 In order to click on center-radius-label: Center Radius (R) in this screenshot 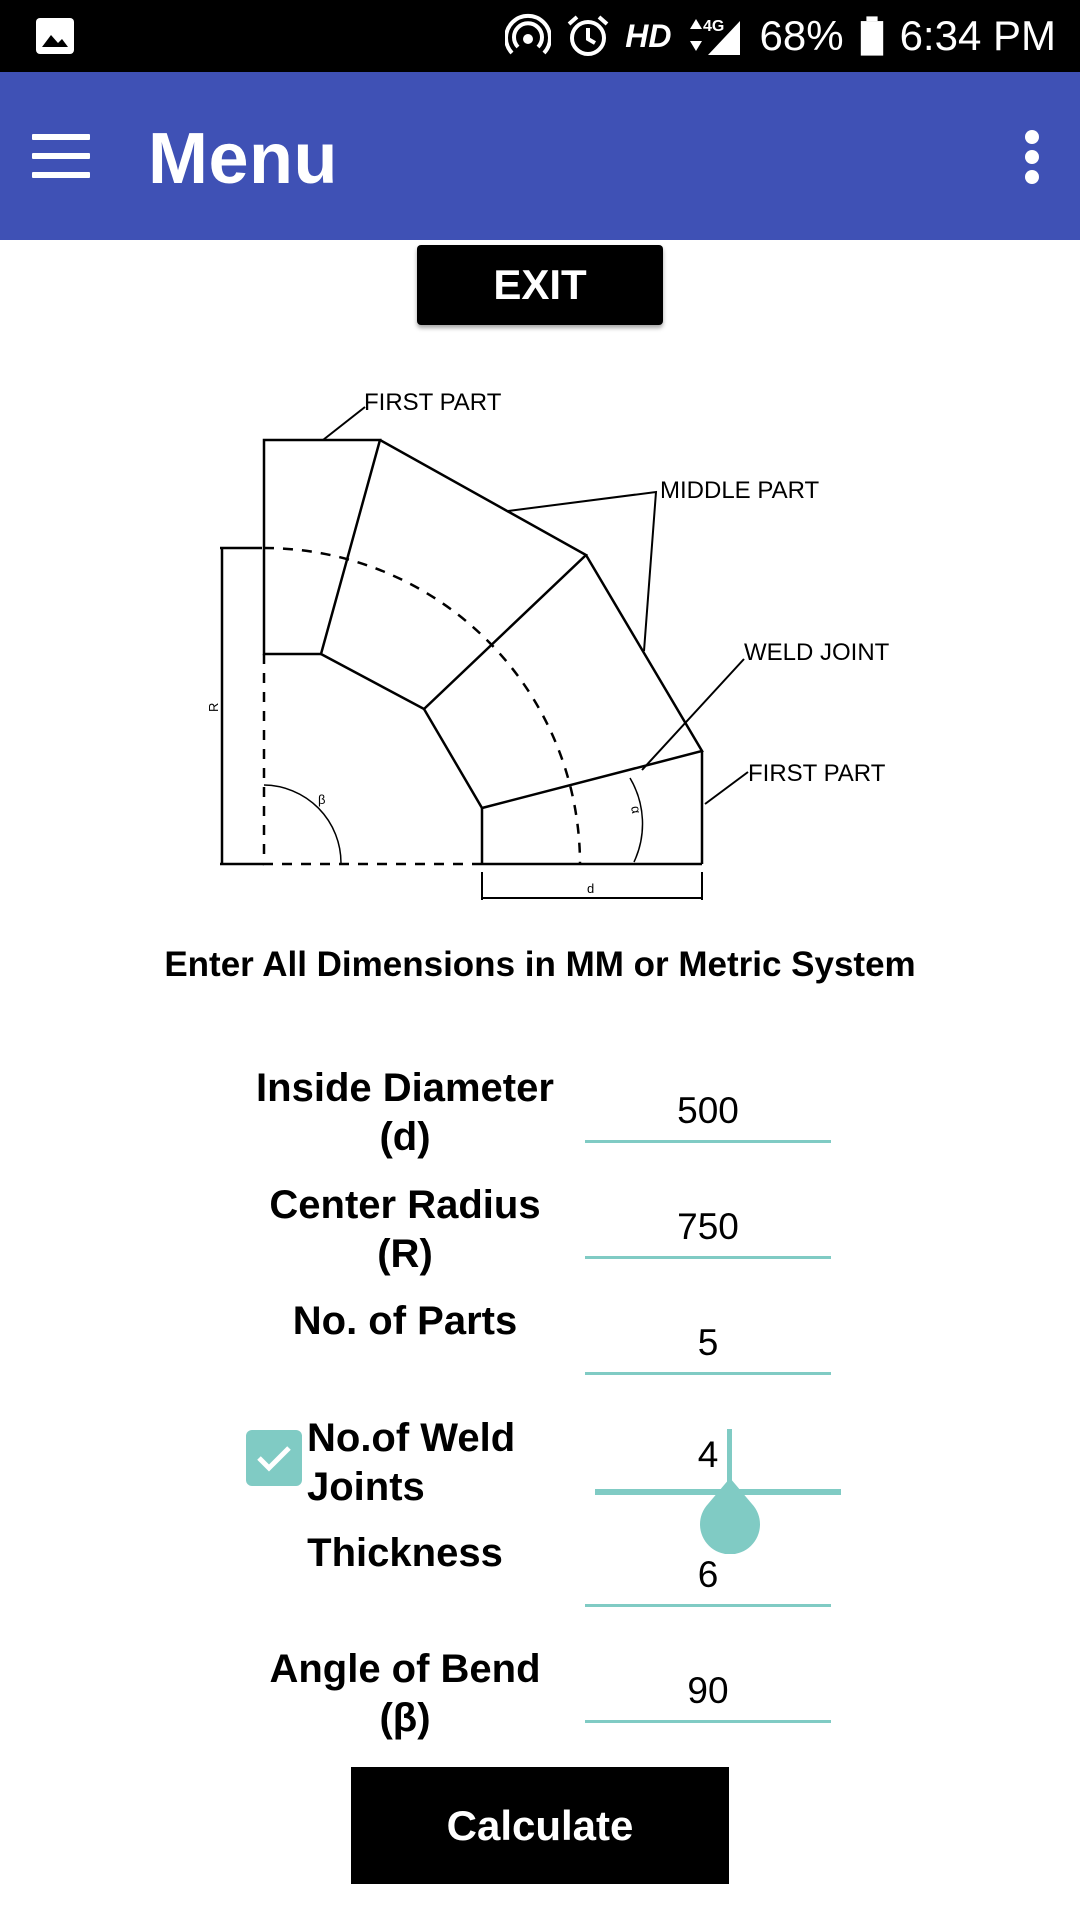, I will do `click(405, 1230)`.